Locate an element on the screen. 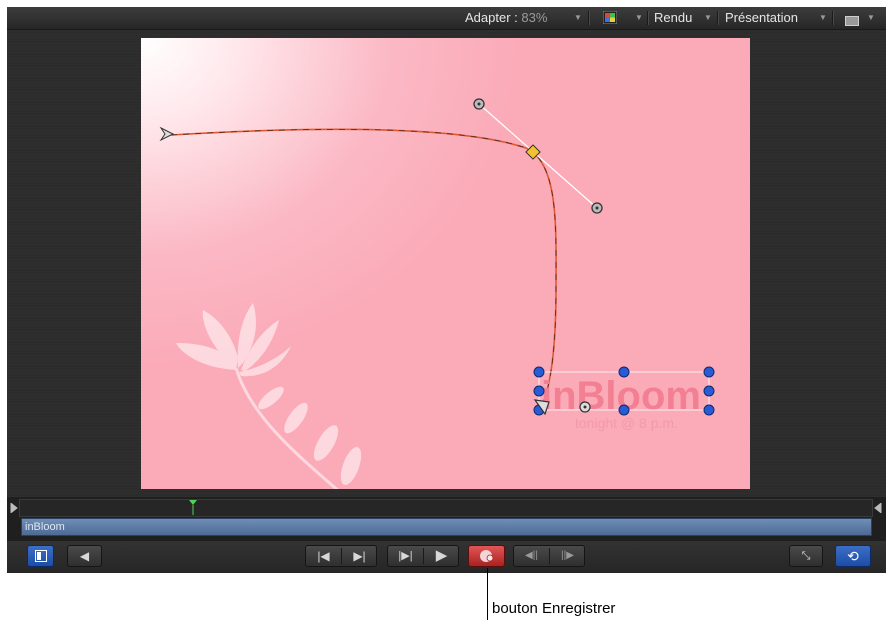 The height and width of the screenshot is (626, 887). play-icon: ▶ is located at coordinates (441, 556).